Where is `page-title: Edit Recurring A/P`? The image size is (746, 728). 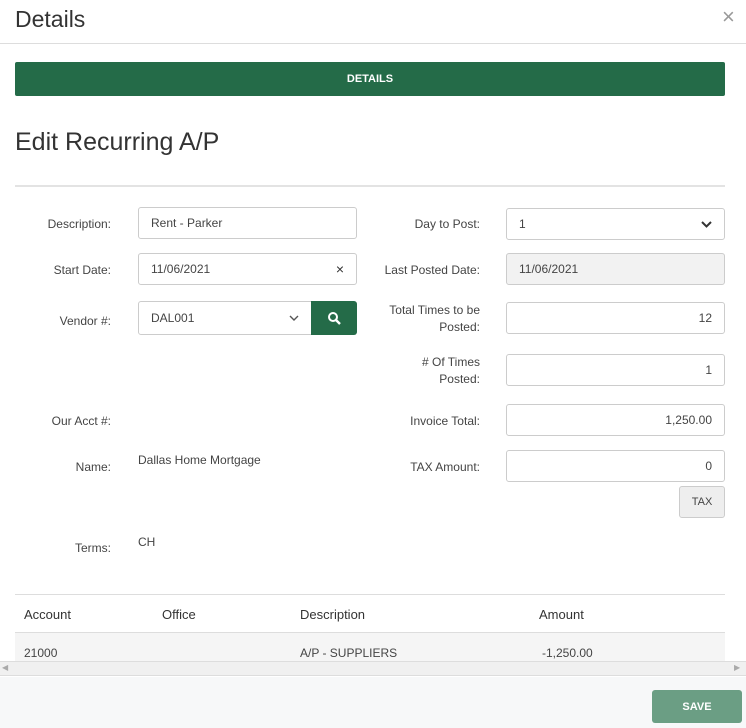 page-title: Edit Recurring A/P is located at coordinates (117, 142).